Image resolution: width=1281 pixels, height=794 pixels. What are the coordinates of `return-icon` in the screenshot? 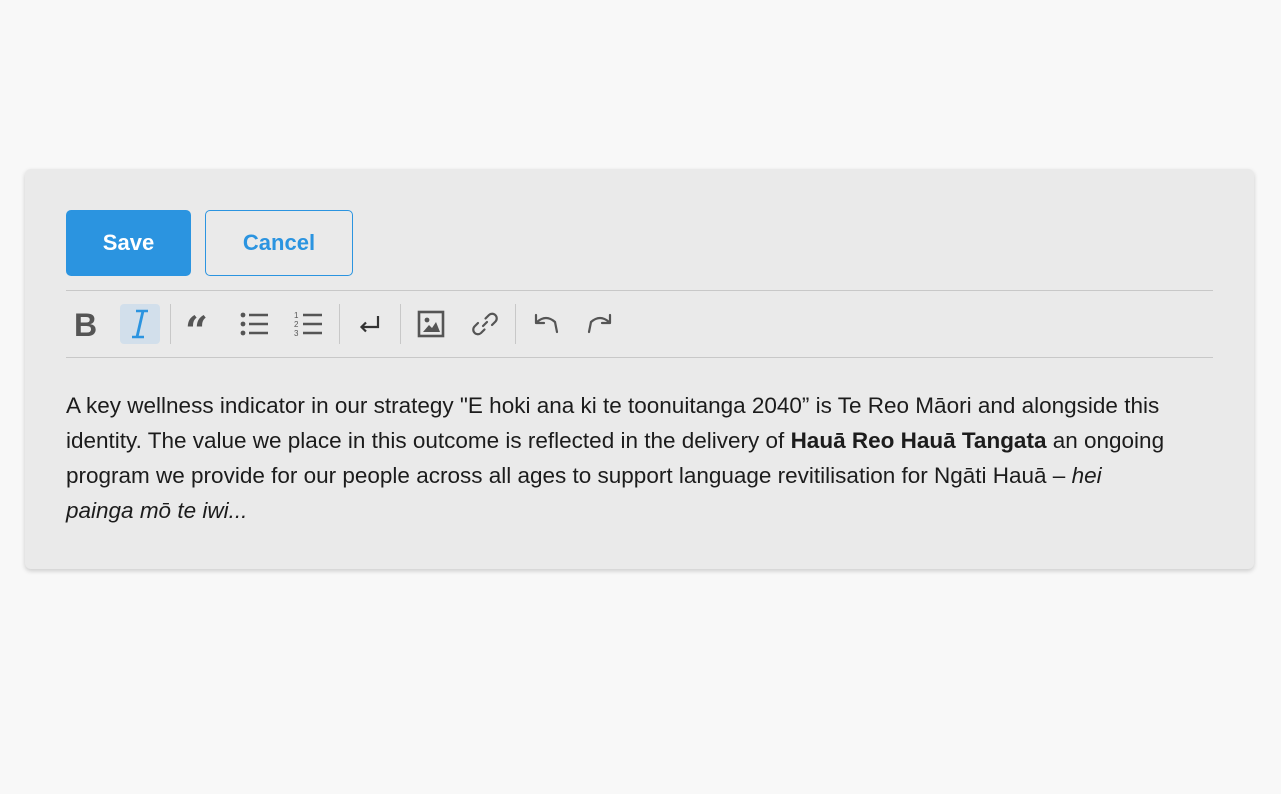 It's located at (369, 324).